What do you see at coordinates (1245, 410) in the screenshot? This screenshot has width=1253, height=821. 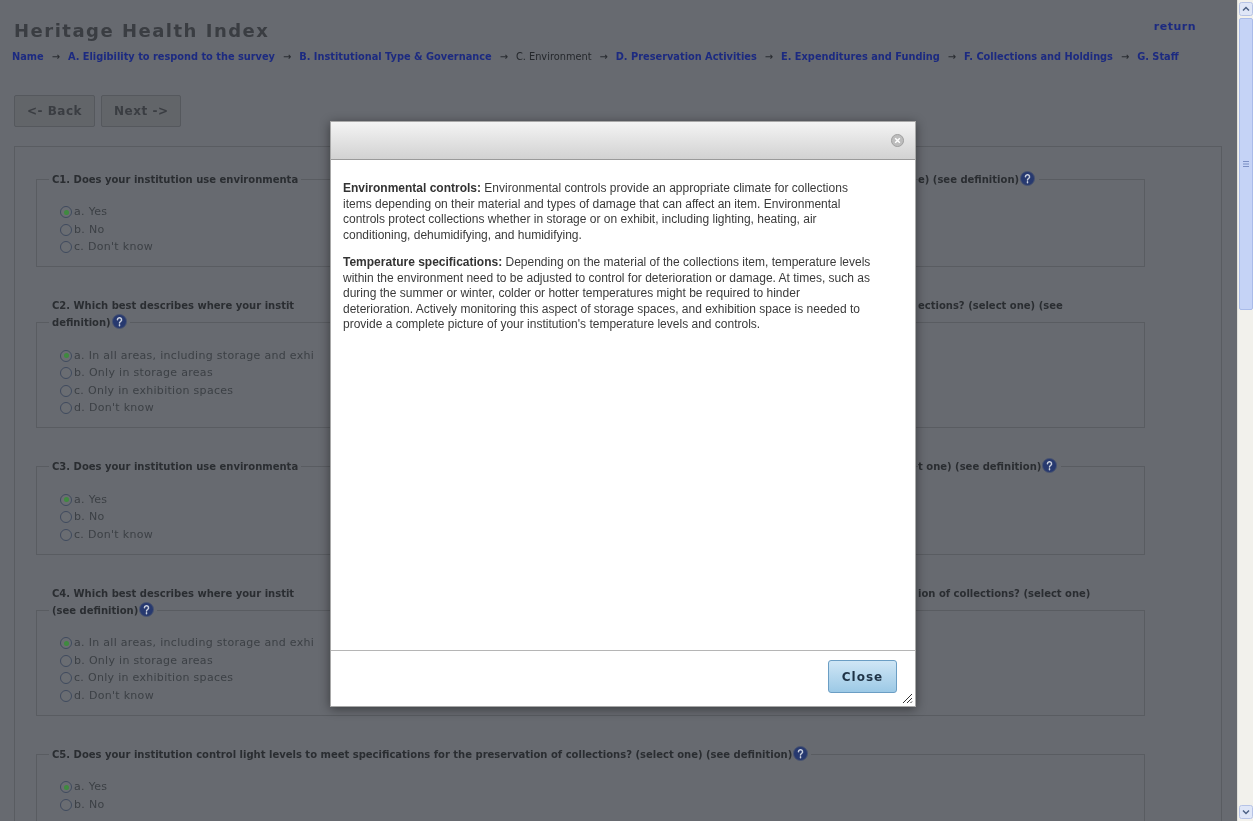 I see `scrollbar` at bounding box center [1245, 410].